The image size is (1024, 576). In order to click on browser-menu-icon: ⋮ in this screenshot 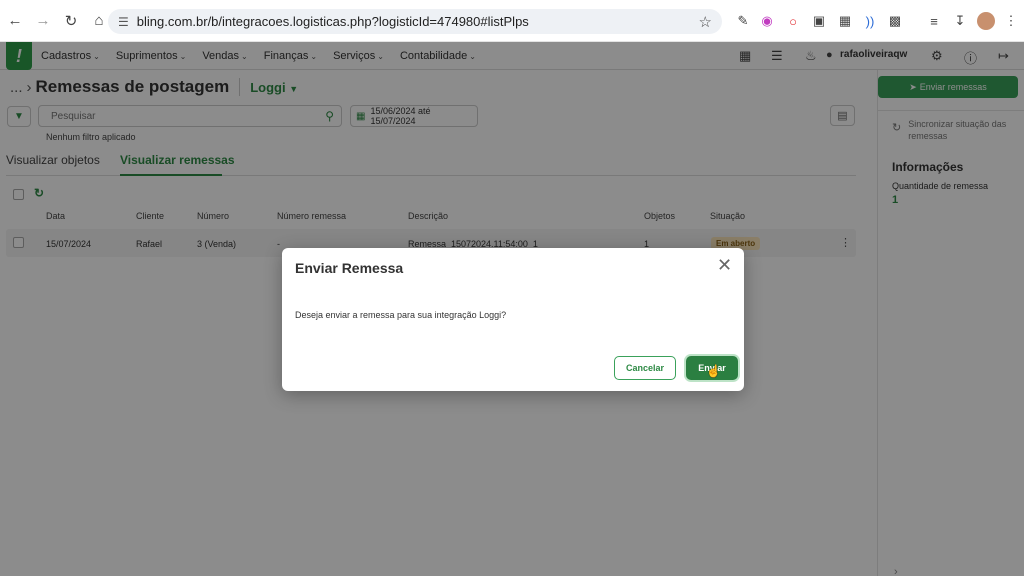, I will do `click(1011, 21)`.